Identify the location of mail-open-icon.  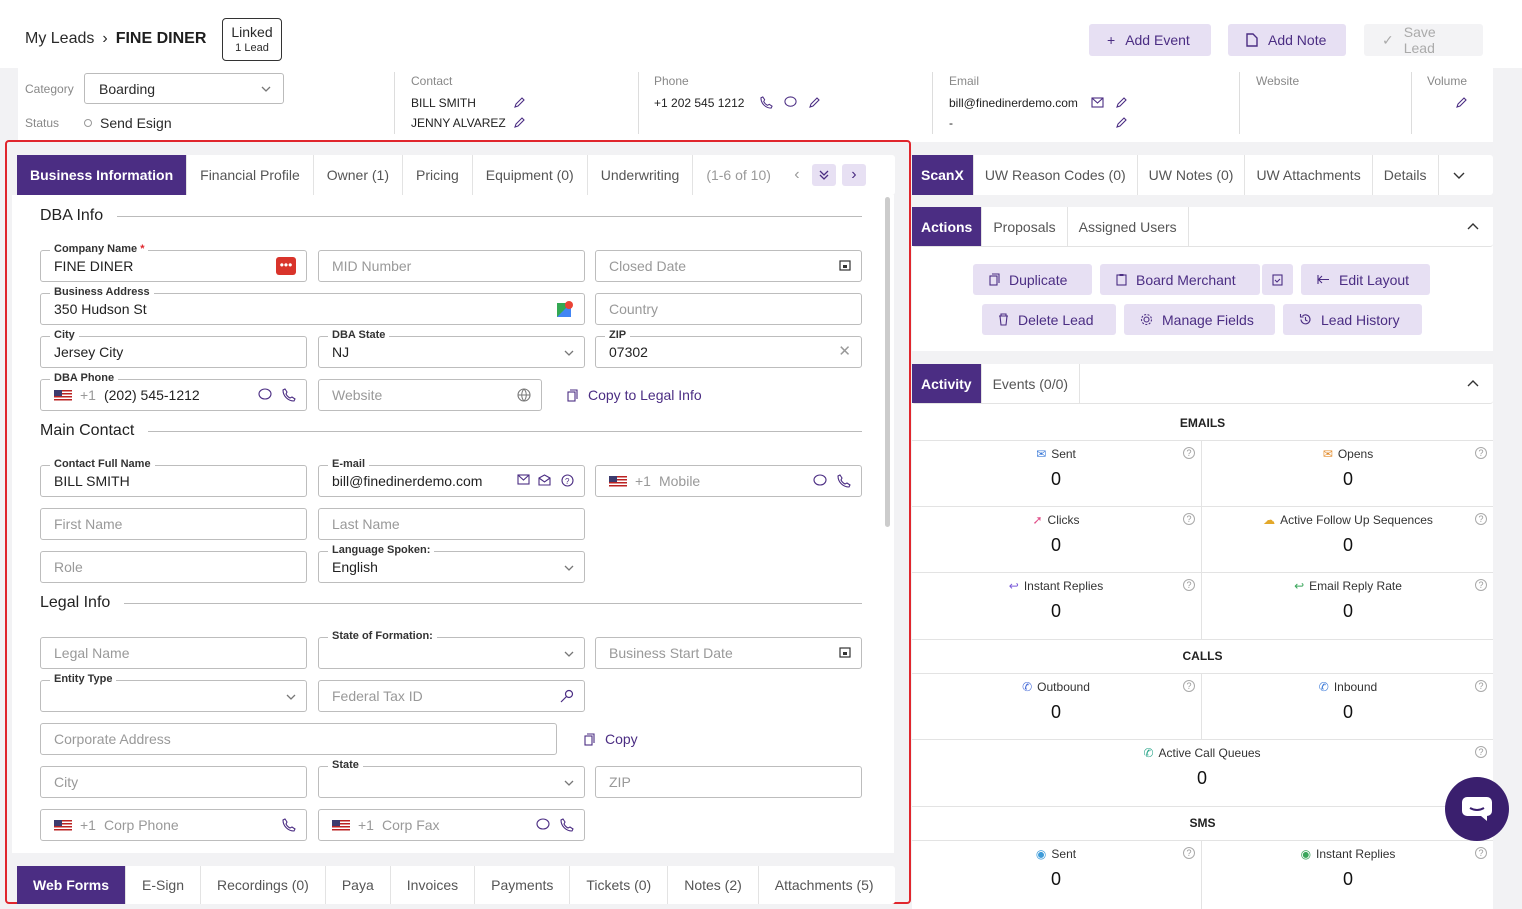
(544, 480).